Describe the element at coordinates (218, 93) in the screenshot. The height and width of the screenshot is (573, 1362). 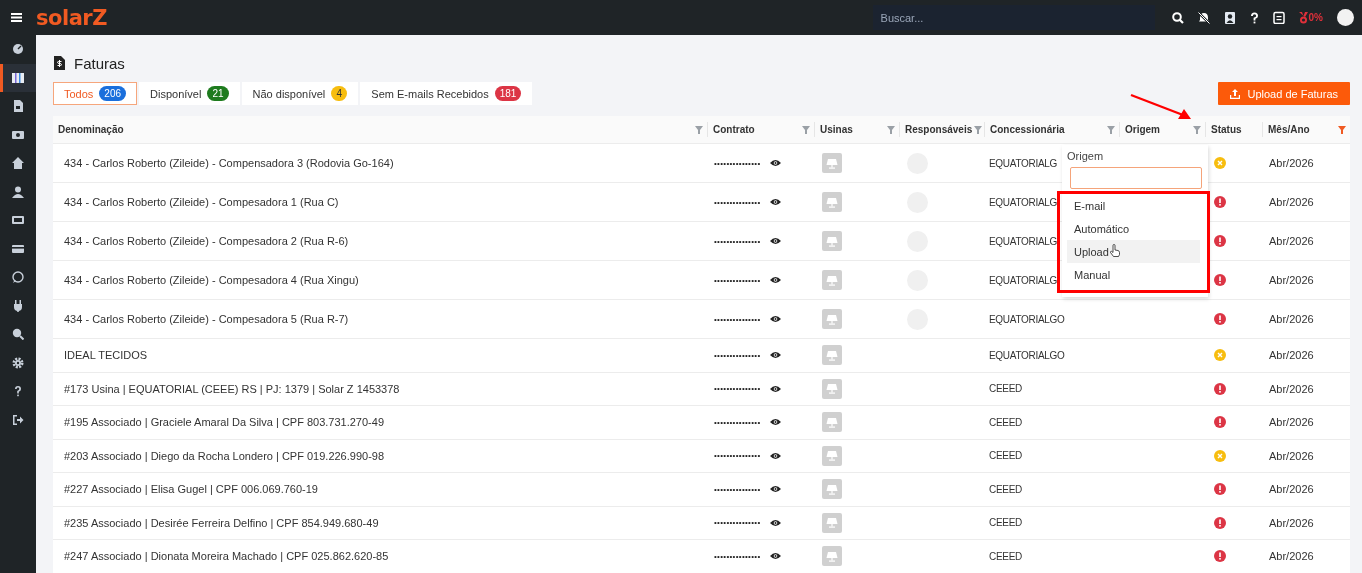
I see `count-badge: 21` at that location.